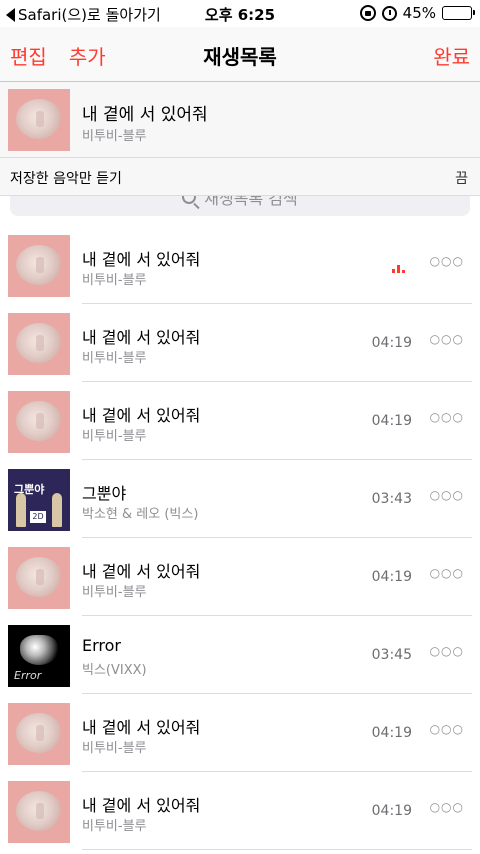  I want to click on status-indicators: 45%, so click(417, 13).